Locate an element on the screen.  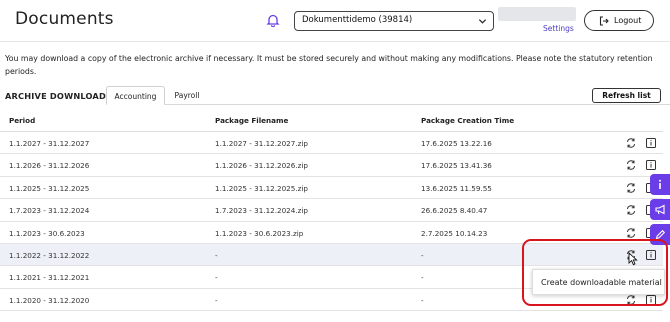
filename-cell: 1.1.2023 - 30.6.2023.zip is located at coordinates (259, 233).